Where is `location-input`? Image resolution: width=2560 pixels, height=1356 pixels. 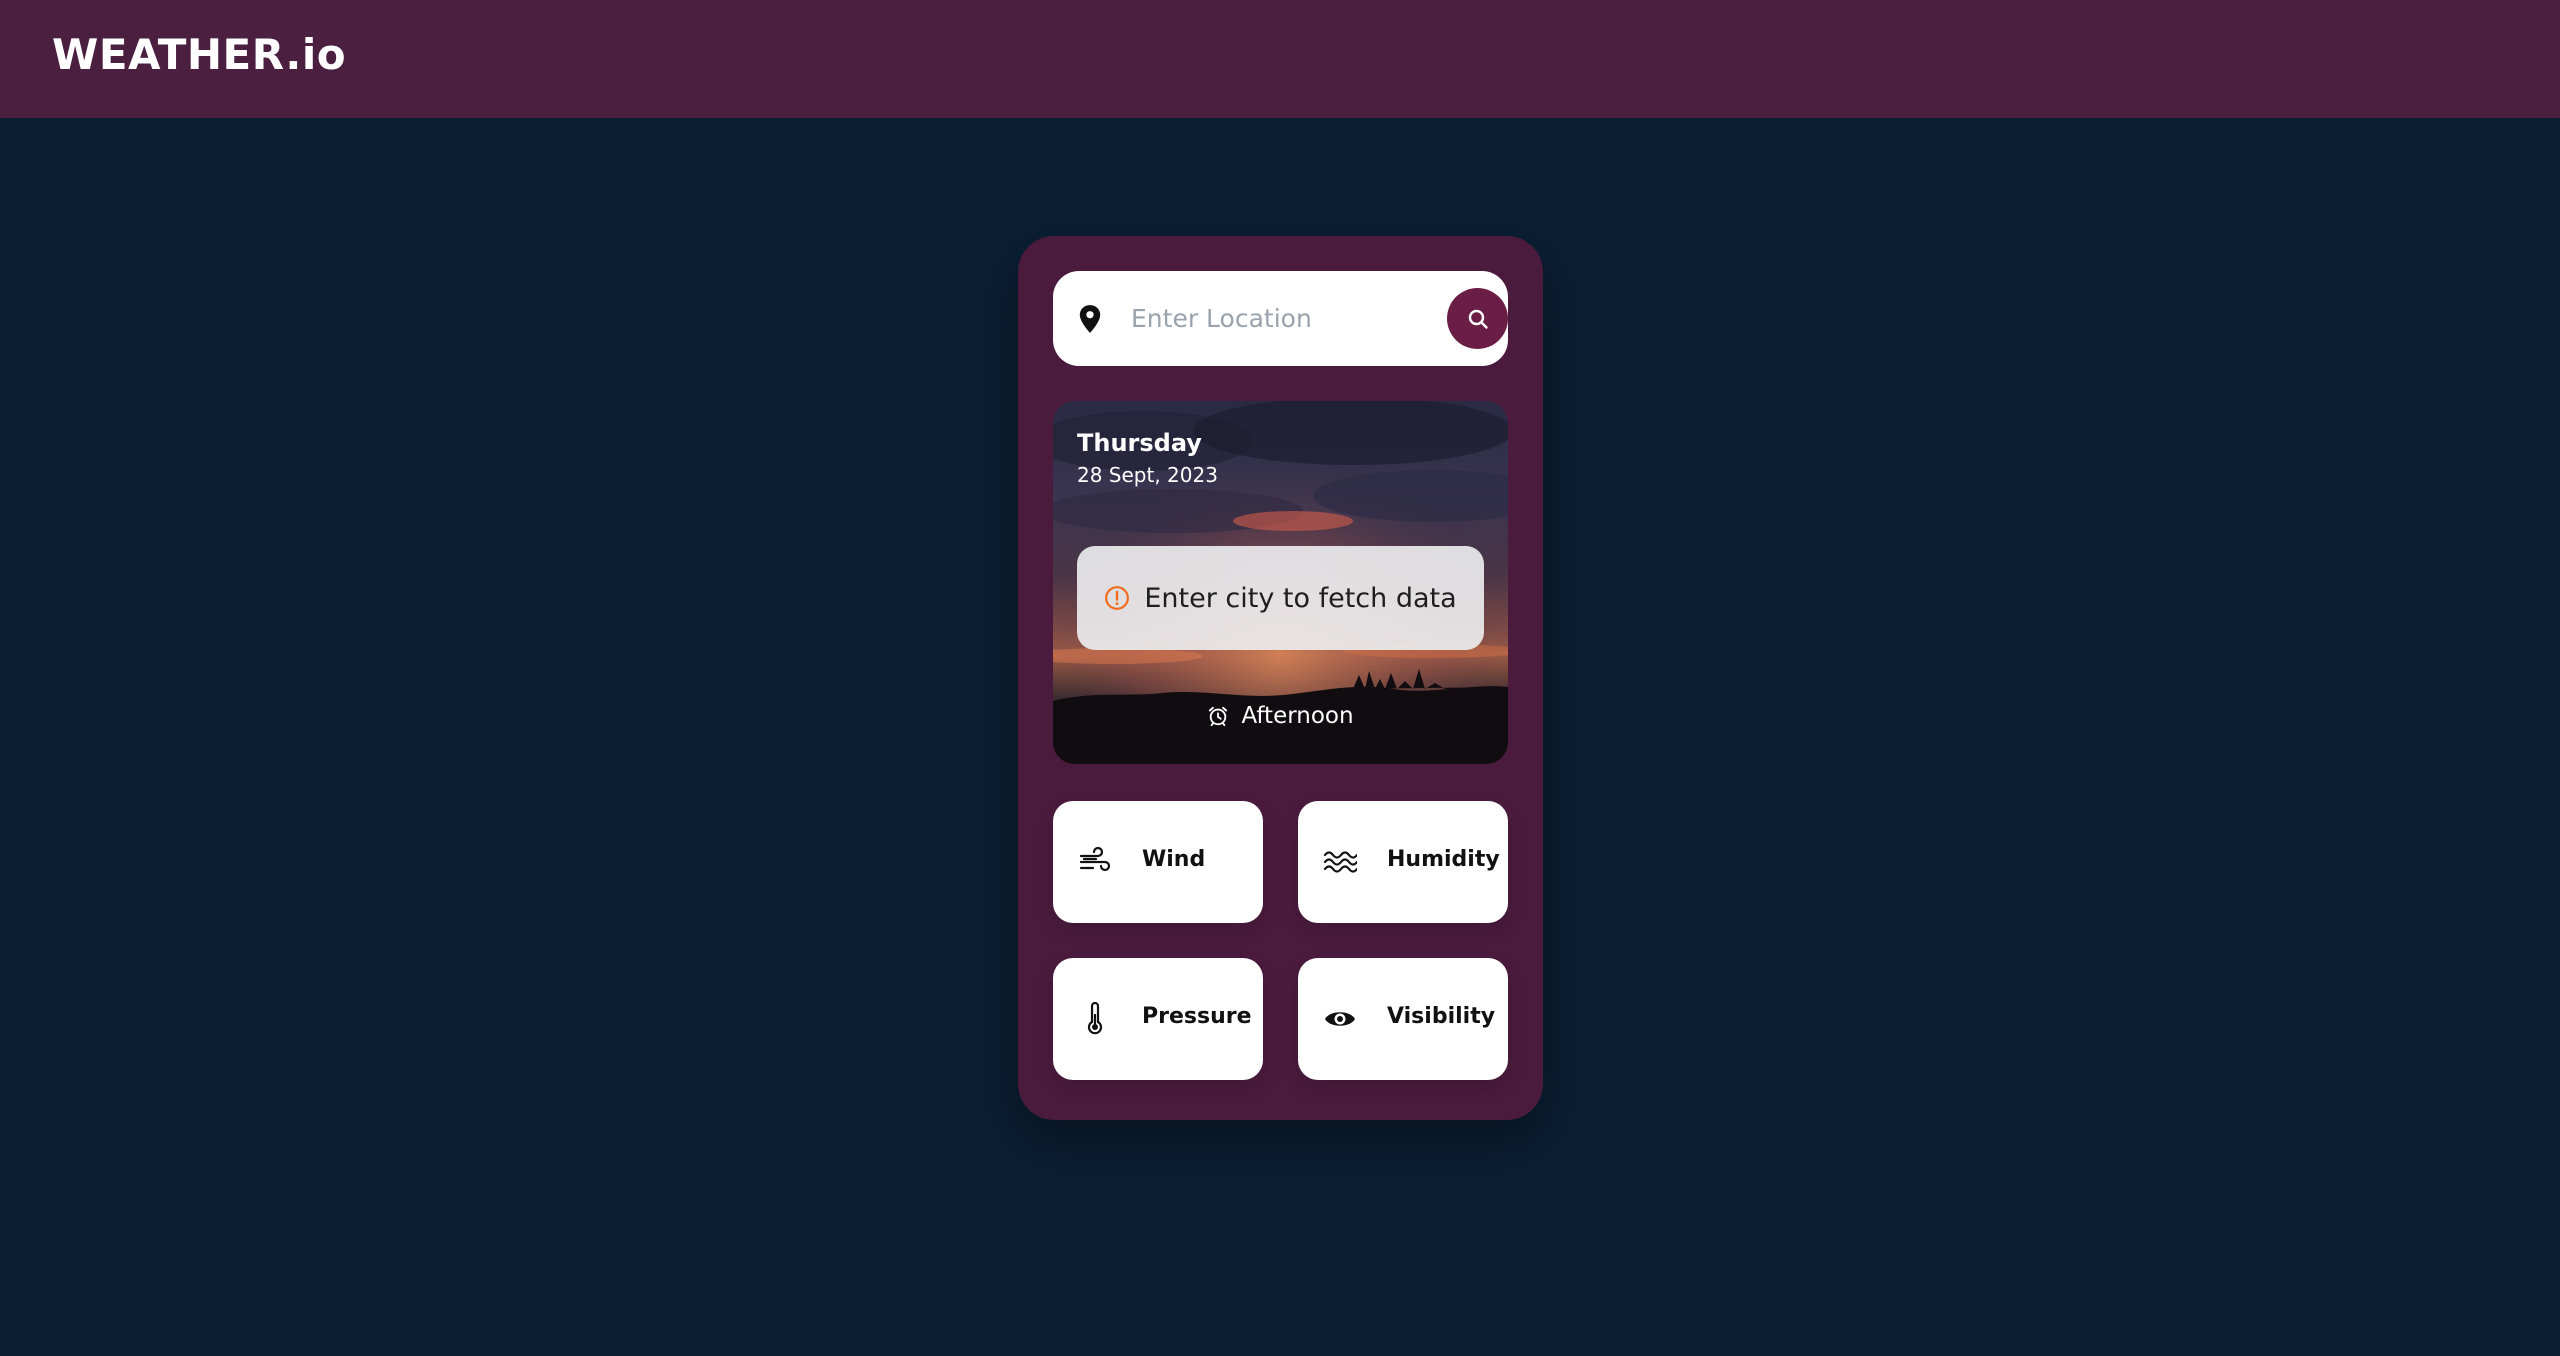 location-input is located at coordinates (1281, 318).